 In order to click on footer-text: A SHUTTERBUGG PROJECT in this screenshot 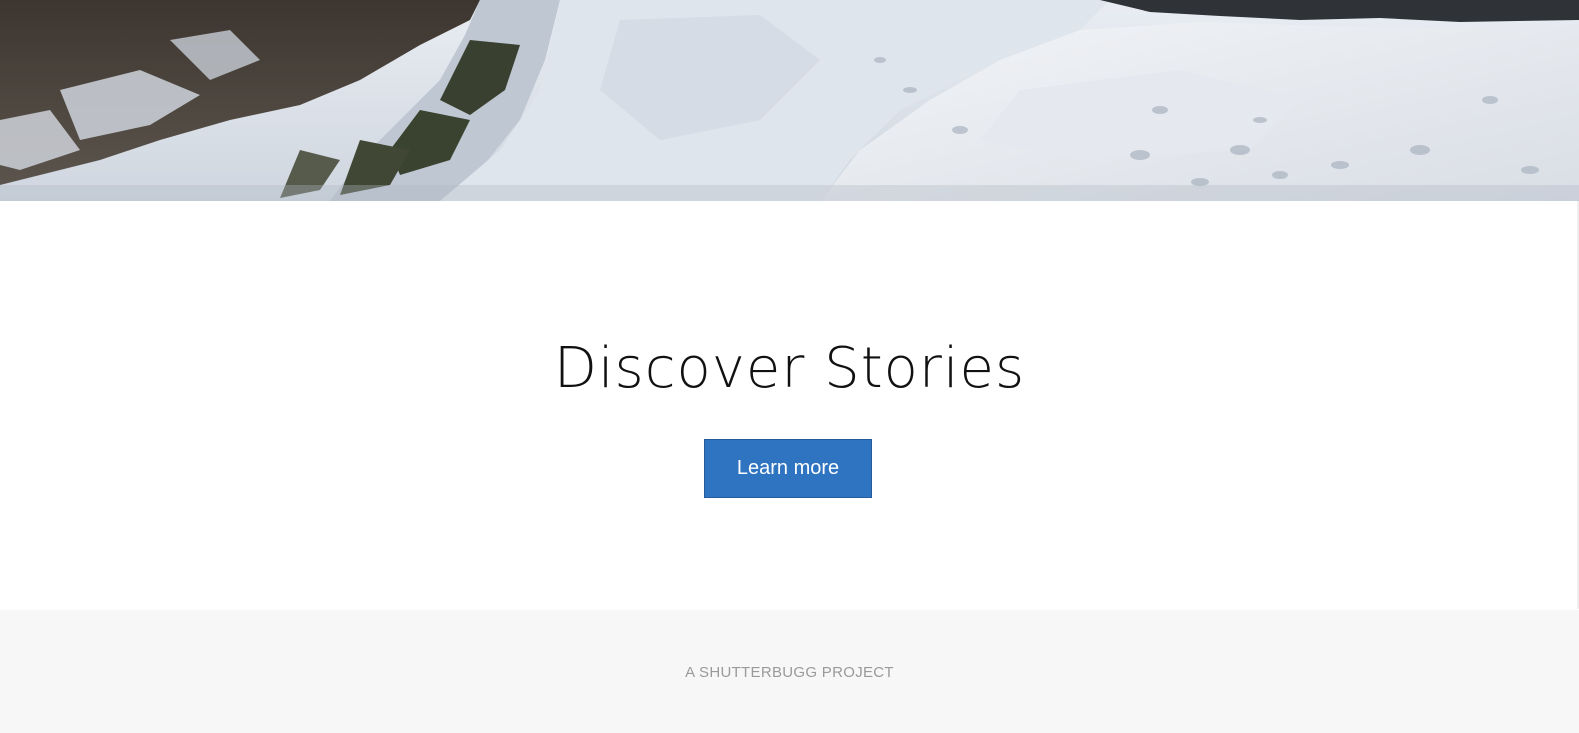, I will do `click(789, 672)`.